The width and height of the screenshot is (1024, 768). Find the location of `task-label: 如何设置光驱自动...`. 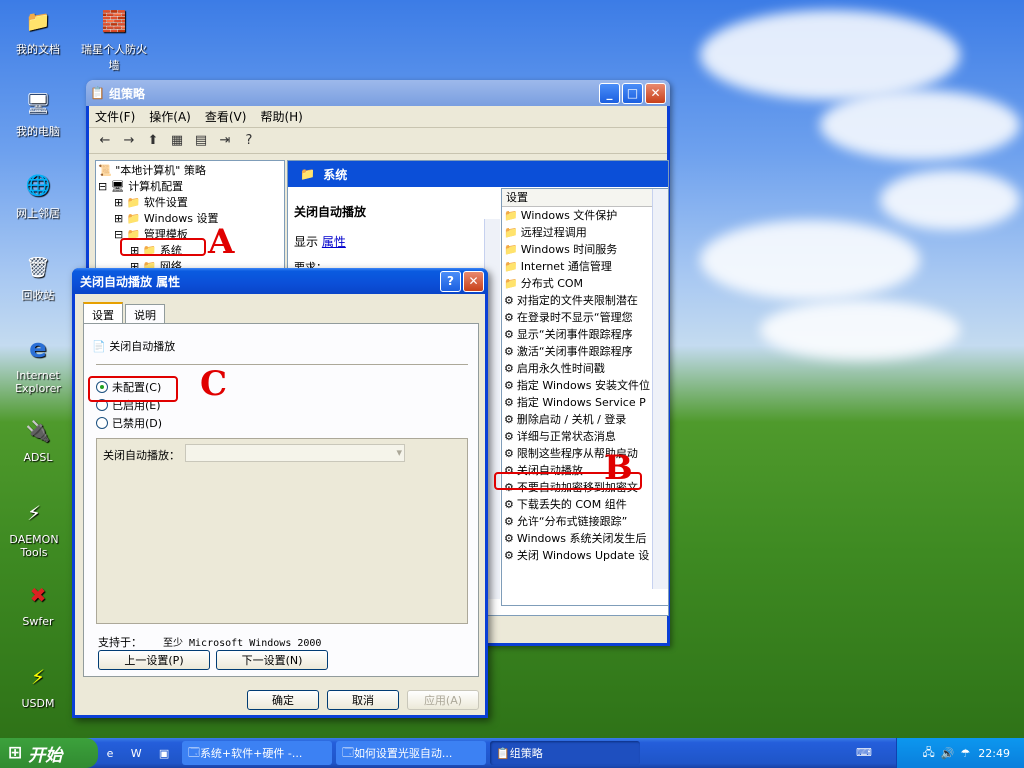

task-label: 如何设置光驱自动... is located at coordinates (403, 753).